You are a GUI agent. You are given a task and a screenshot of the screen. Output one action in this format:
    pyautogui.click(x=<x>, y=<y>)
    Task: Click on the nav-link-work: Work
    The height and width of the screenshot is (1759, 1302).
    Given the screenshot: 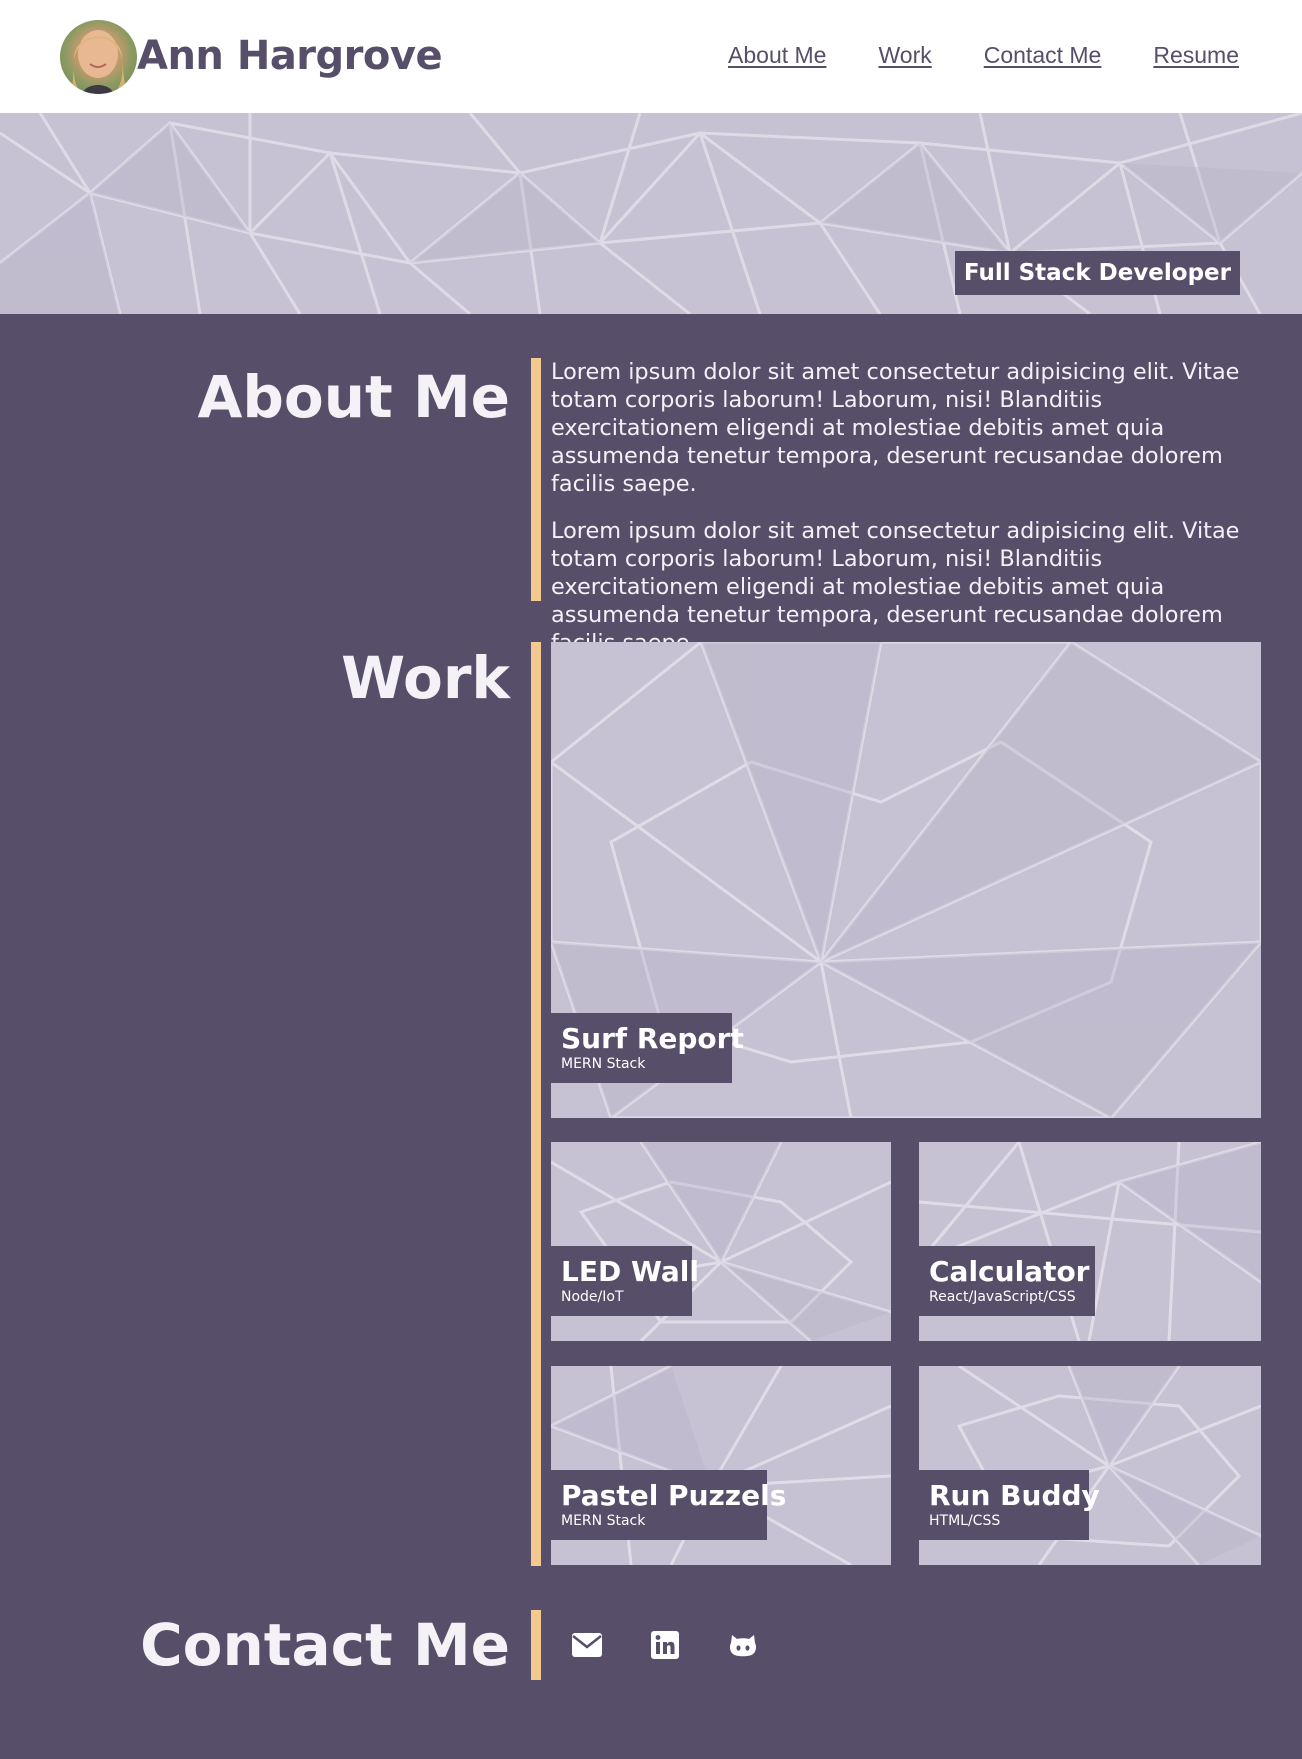 What is the action you would take?
    pyautogui.click(x=904, y=55)
    